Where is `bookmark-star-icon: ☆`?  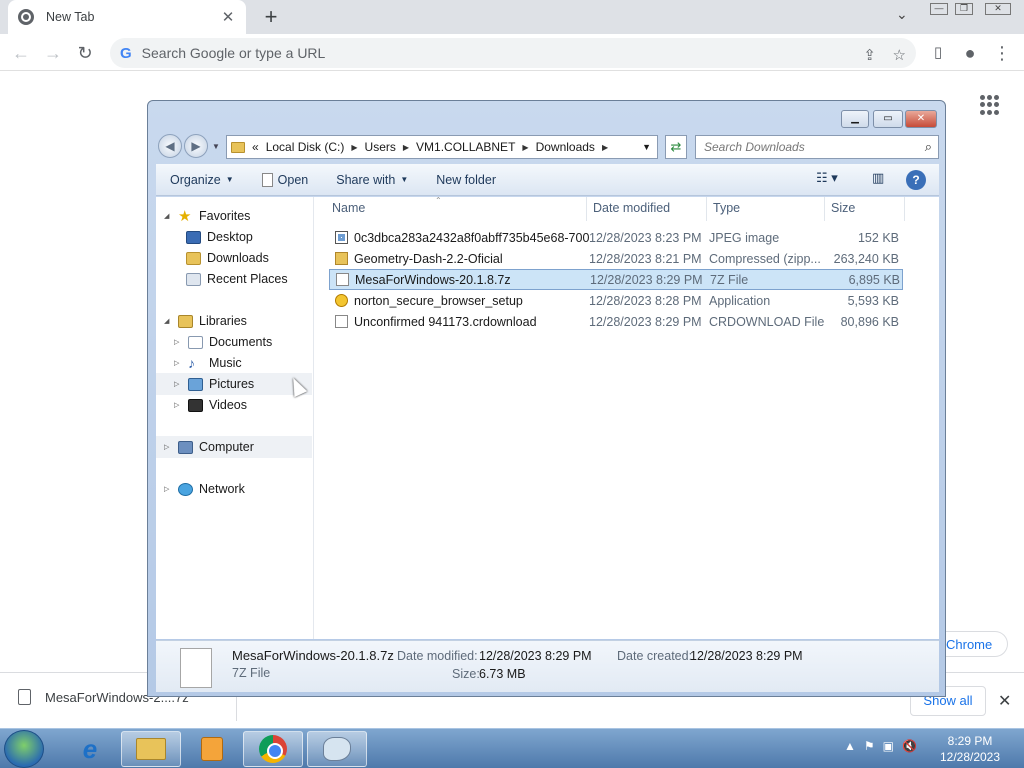 bookmark-star-icon: ☆ is located at coordinates (899, 55).